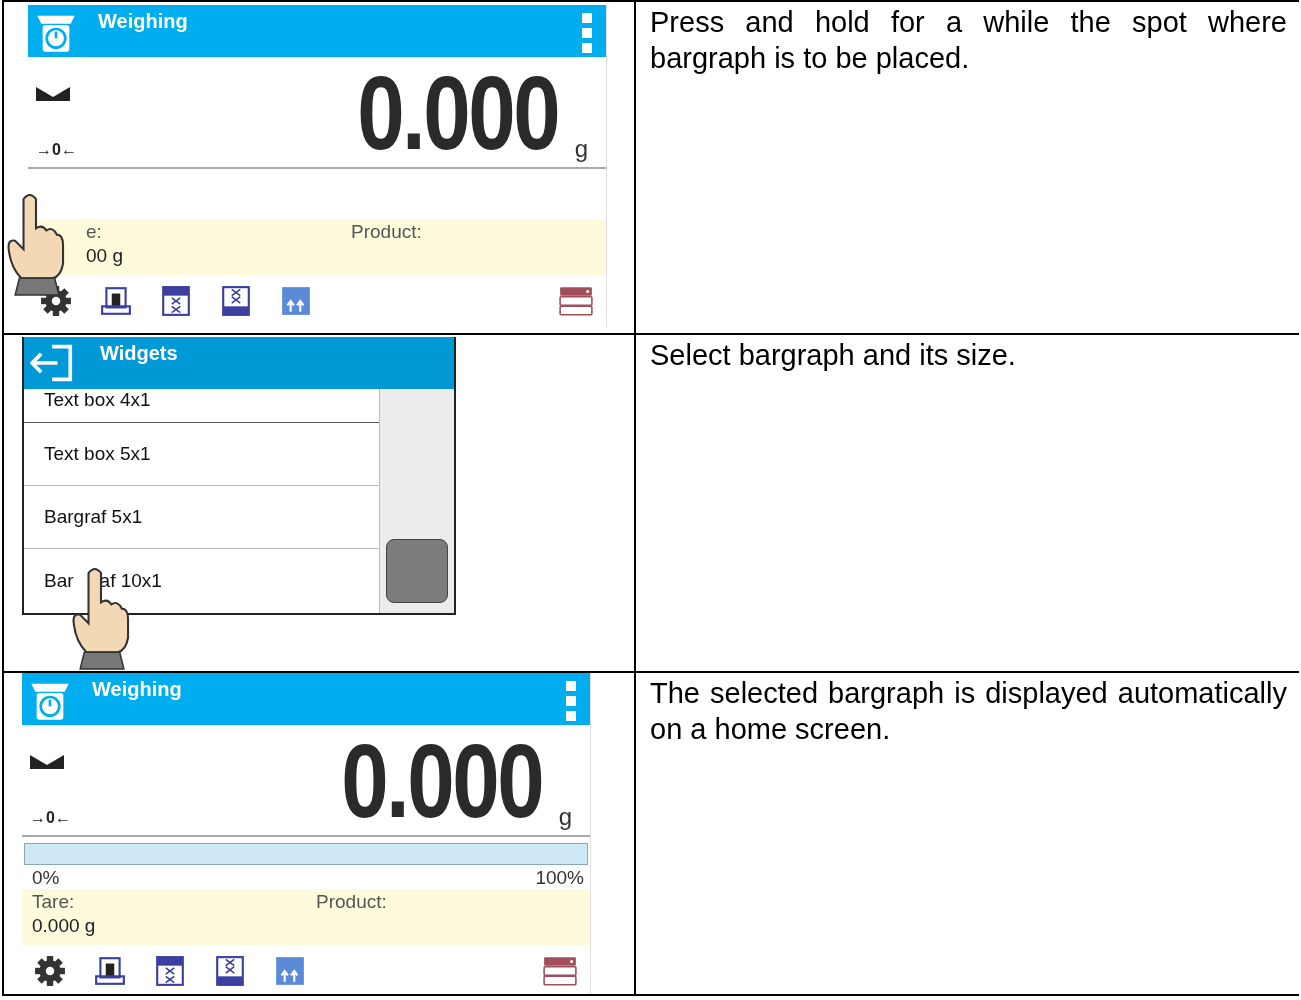 The image size is (1301, 1000). Describe the element at coordinates (64, 926) in the screenshot. I see `info-value: 0.000 g` at that location.